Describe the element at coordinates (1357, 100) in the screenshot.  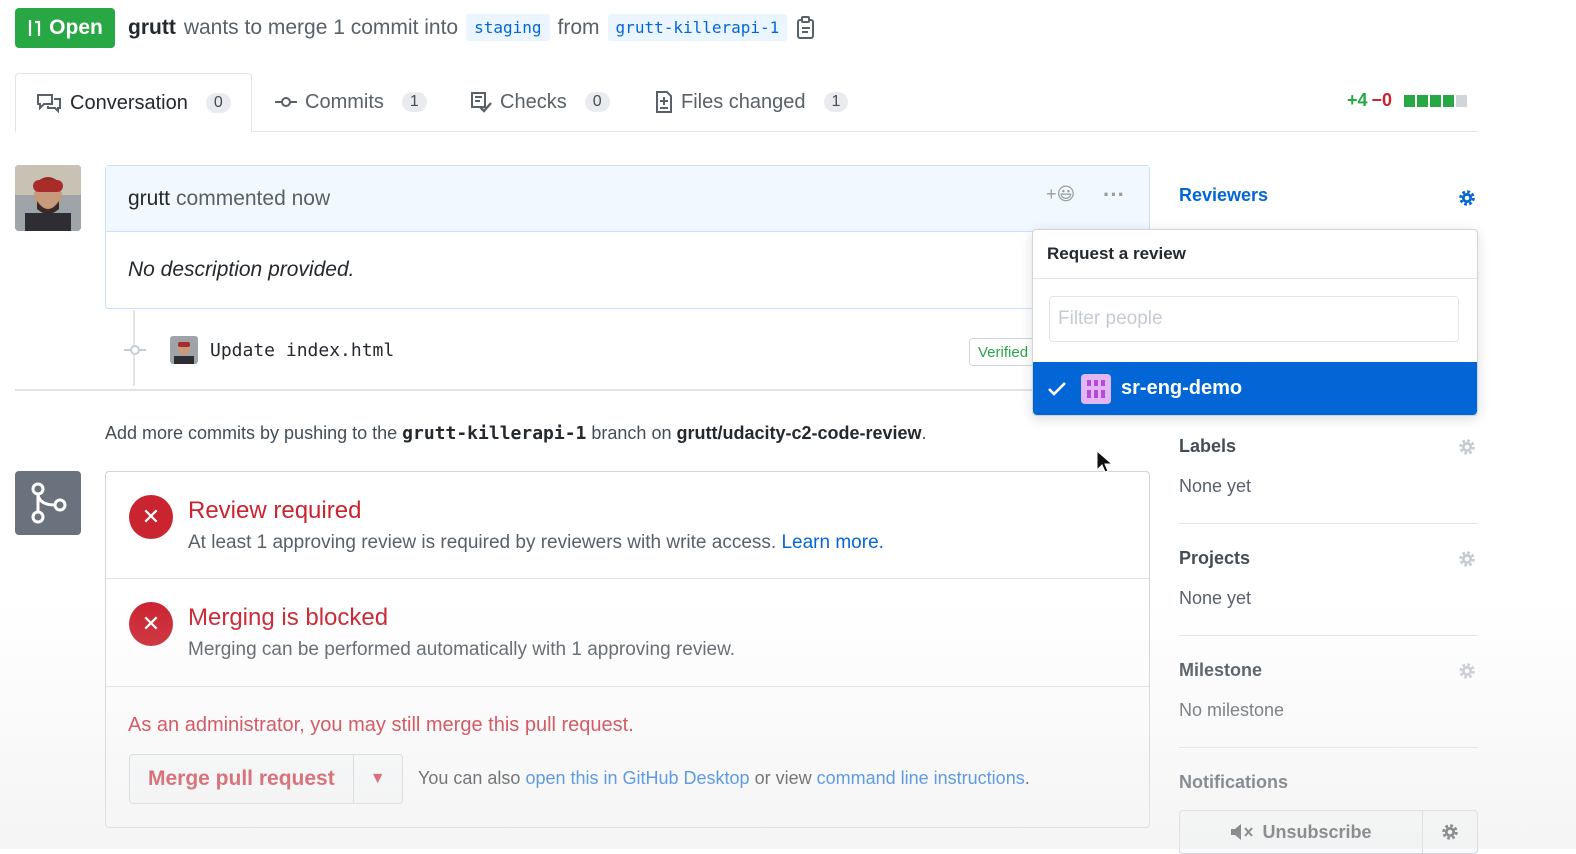
I see `diffstat-additions: +4` at that location.